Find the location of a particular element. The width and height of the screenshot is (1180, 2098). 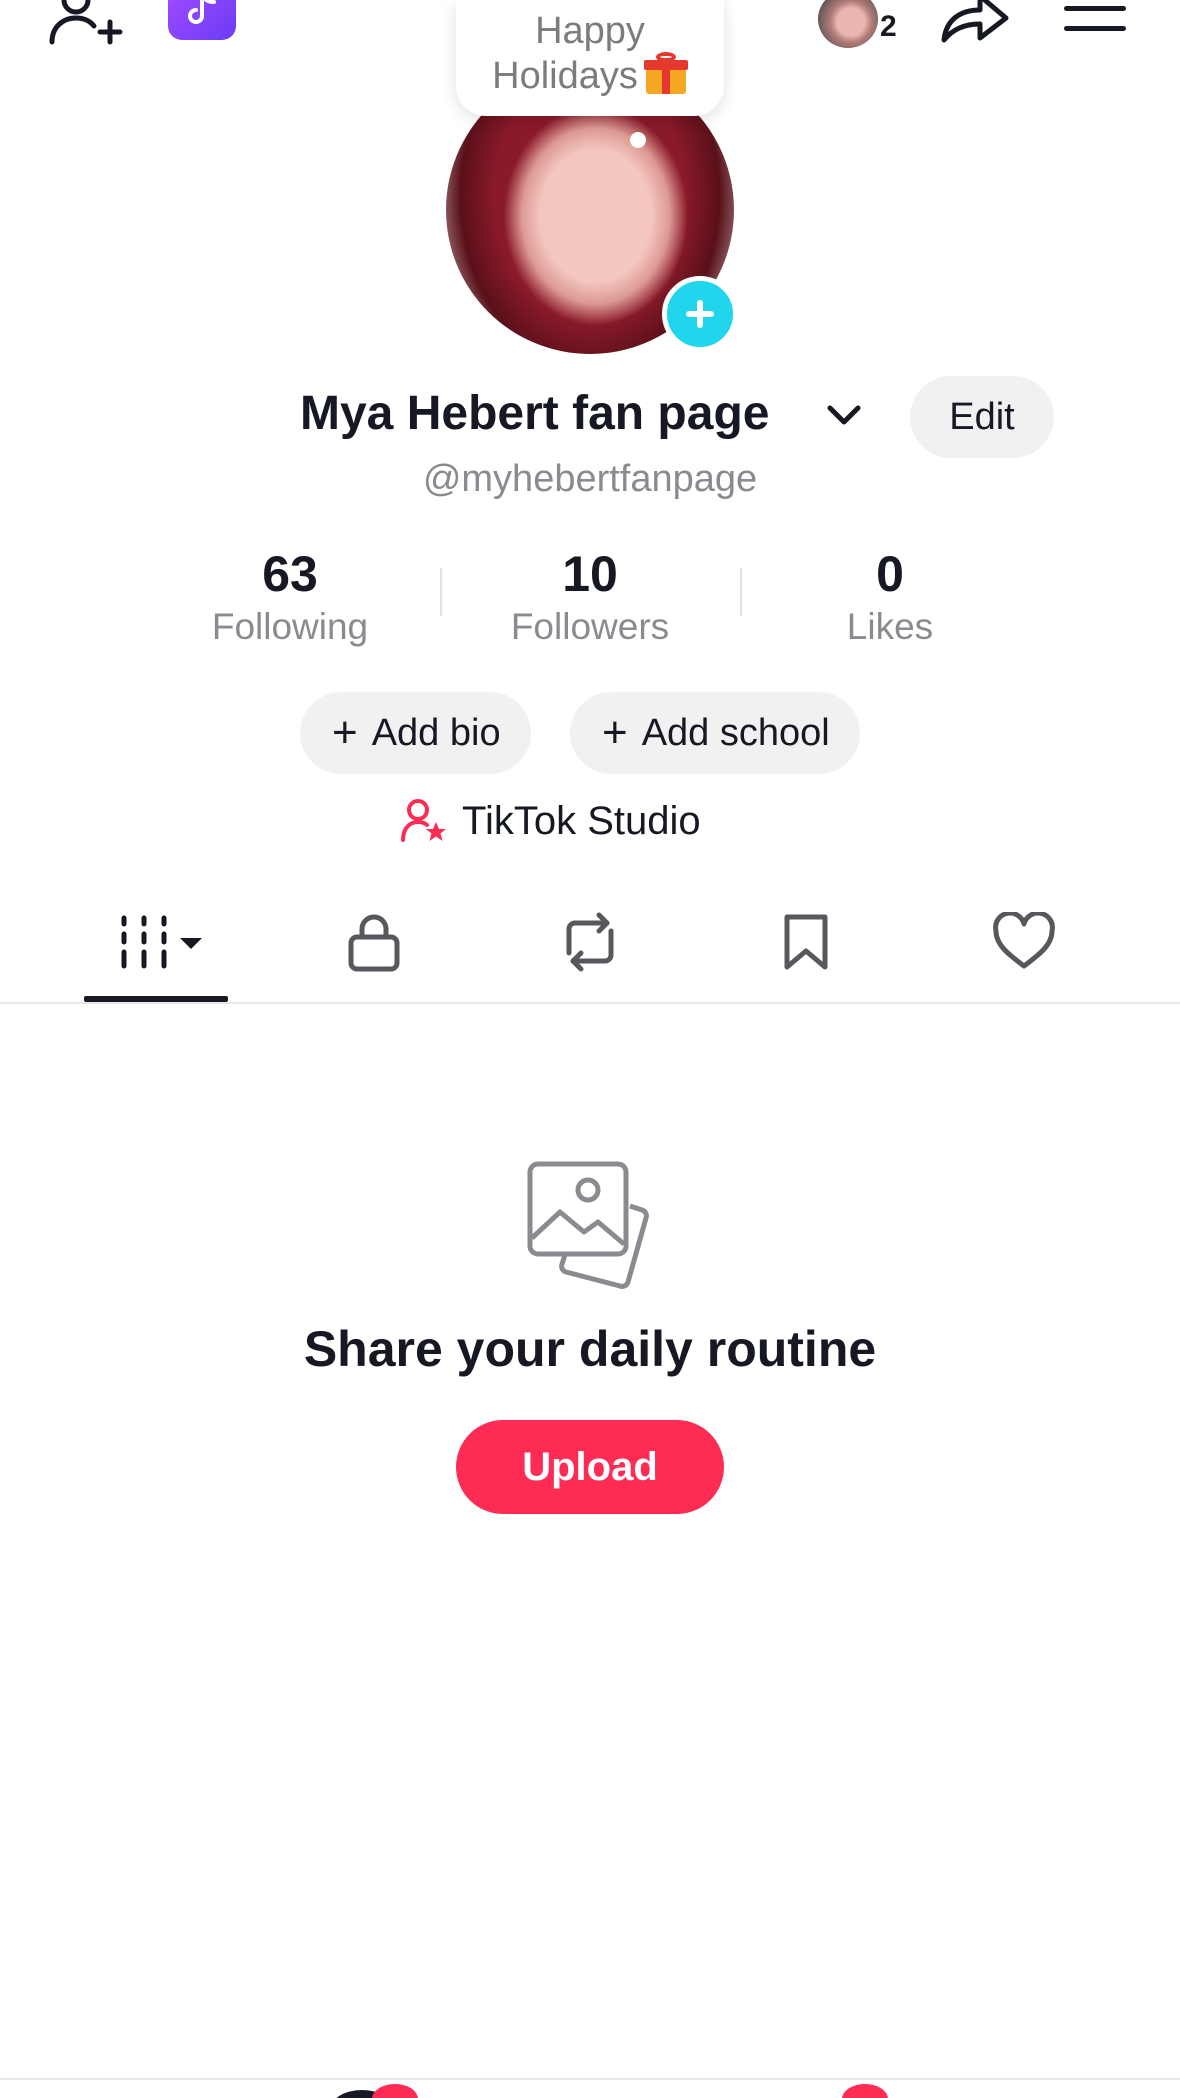

holiday-bubble: Happy Holidays is located at coordinates (590, 58).